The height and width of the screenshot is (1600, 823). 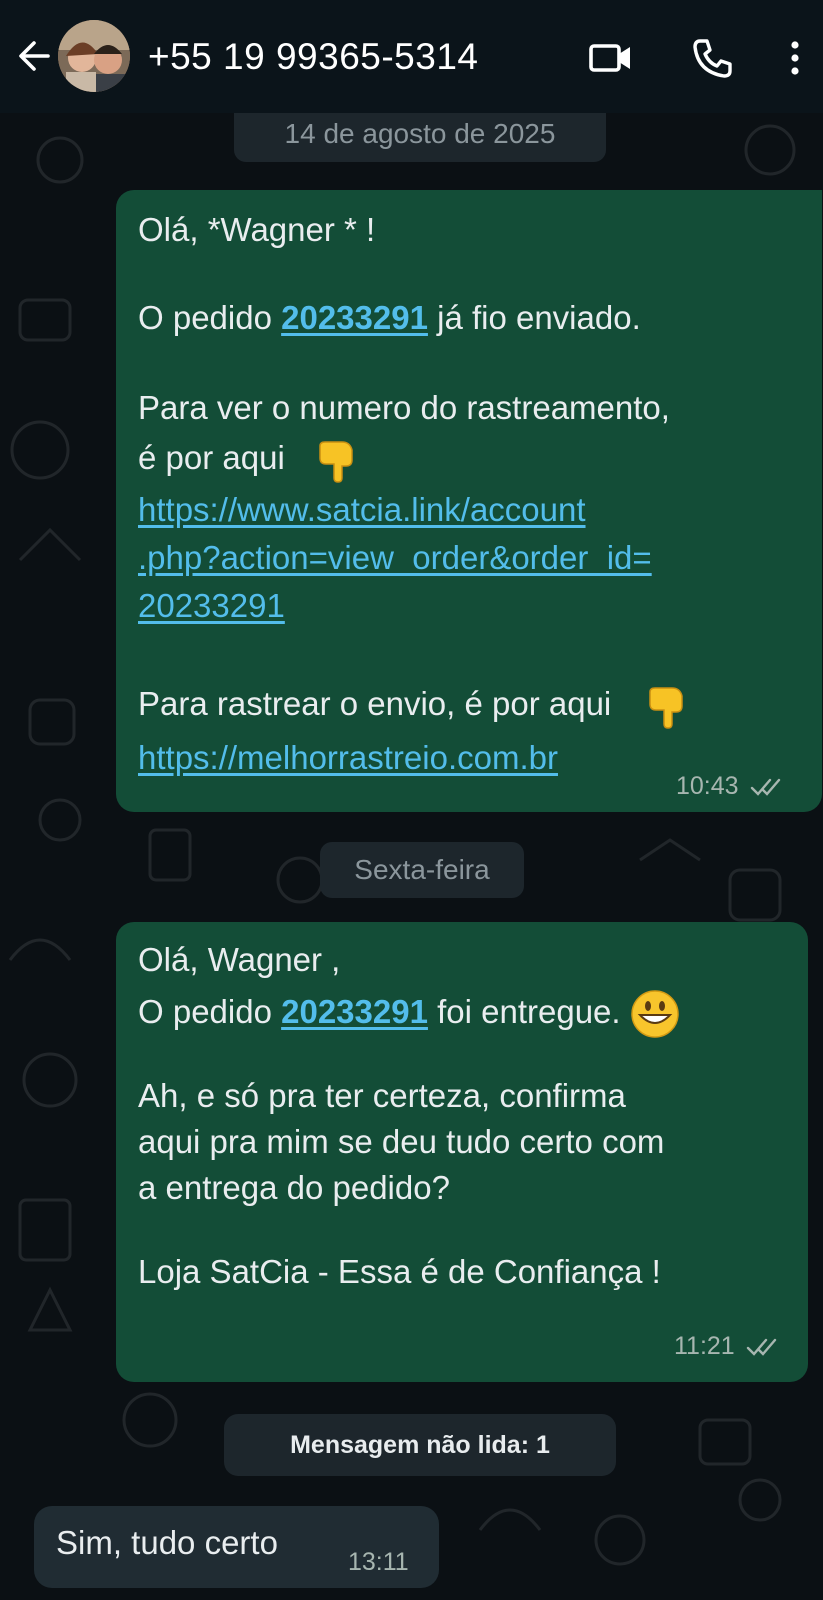 What do you see at coordinates (404, 407) in the screenshot?
I see `tracking-line-1: Para ver o numero do rastreamento,` at bounding box center [404, 407].